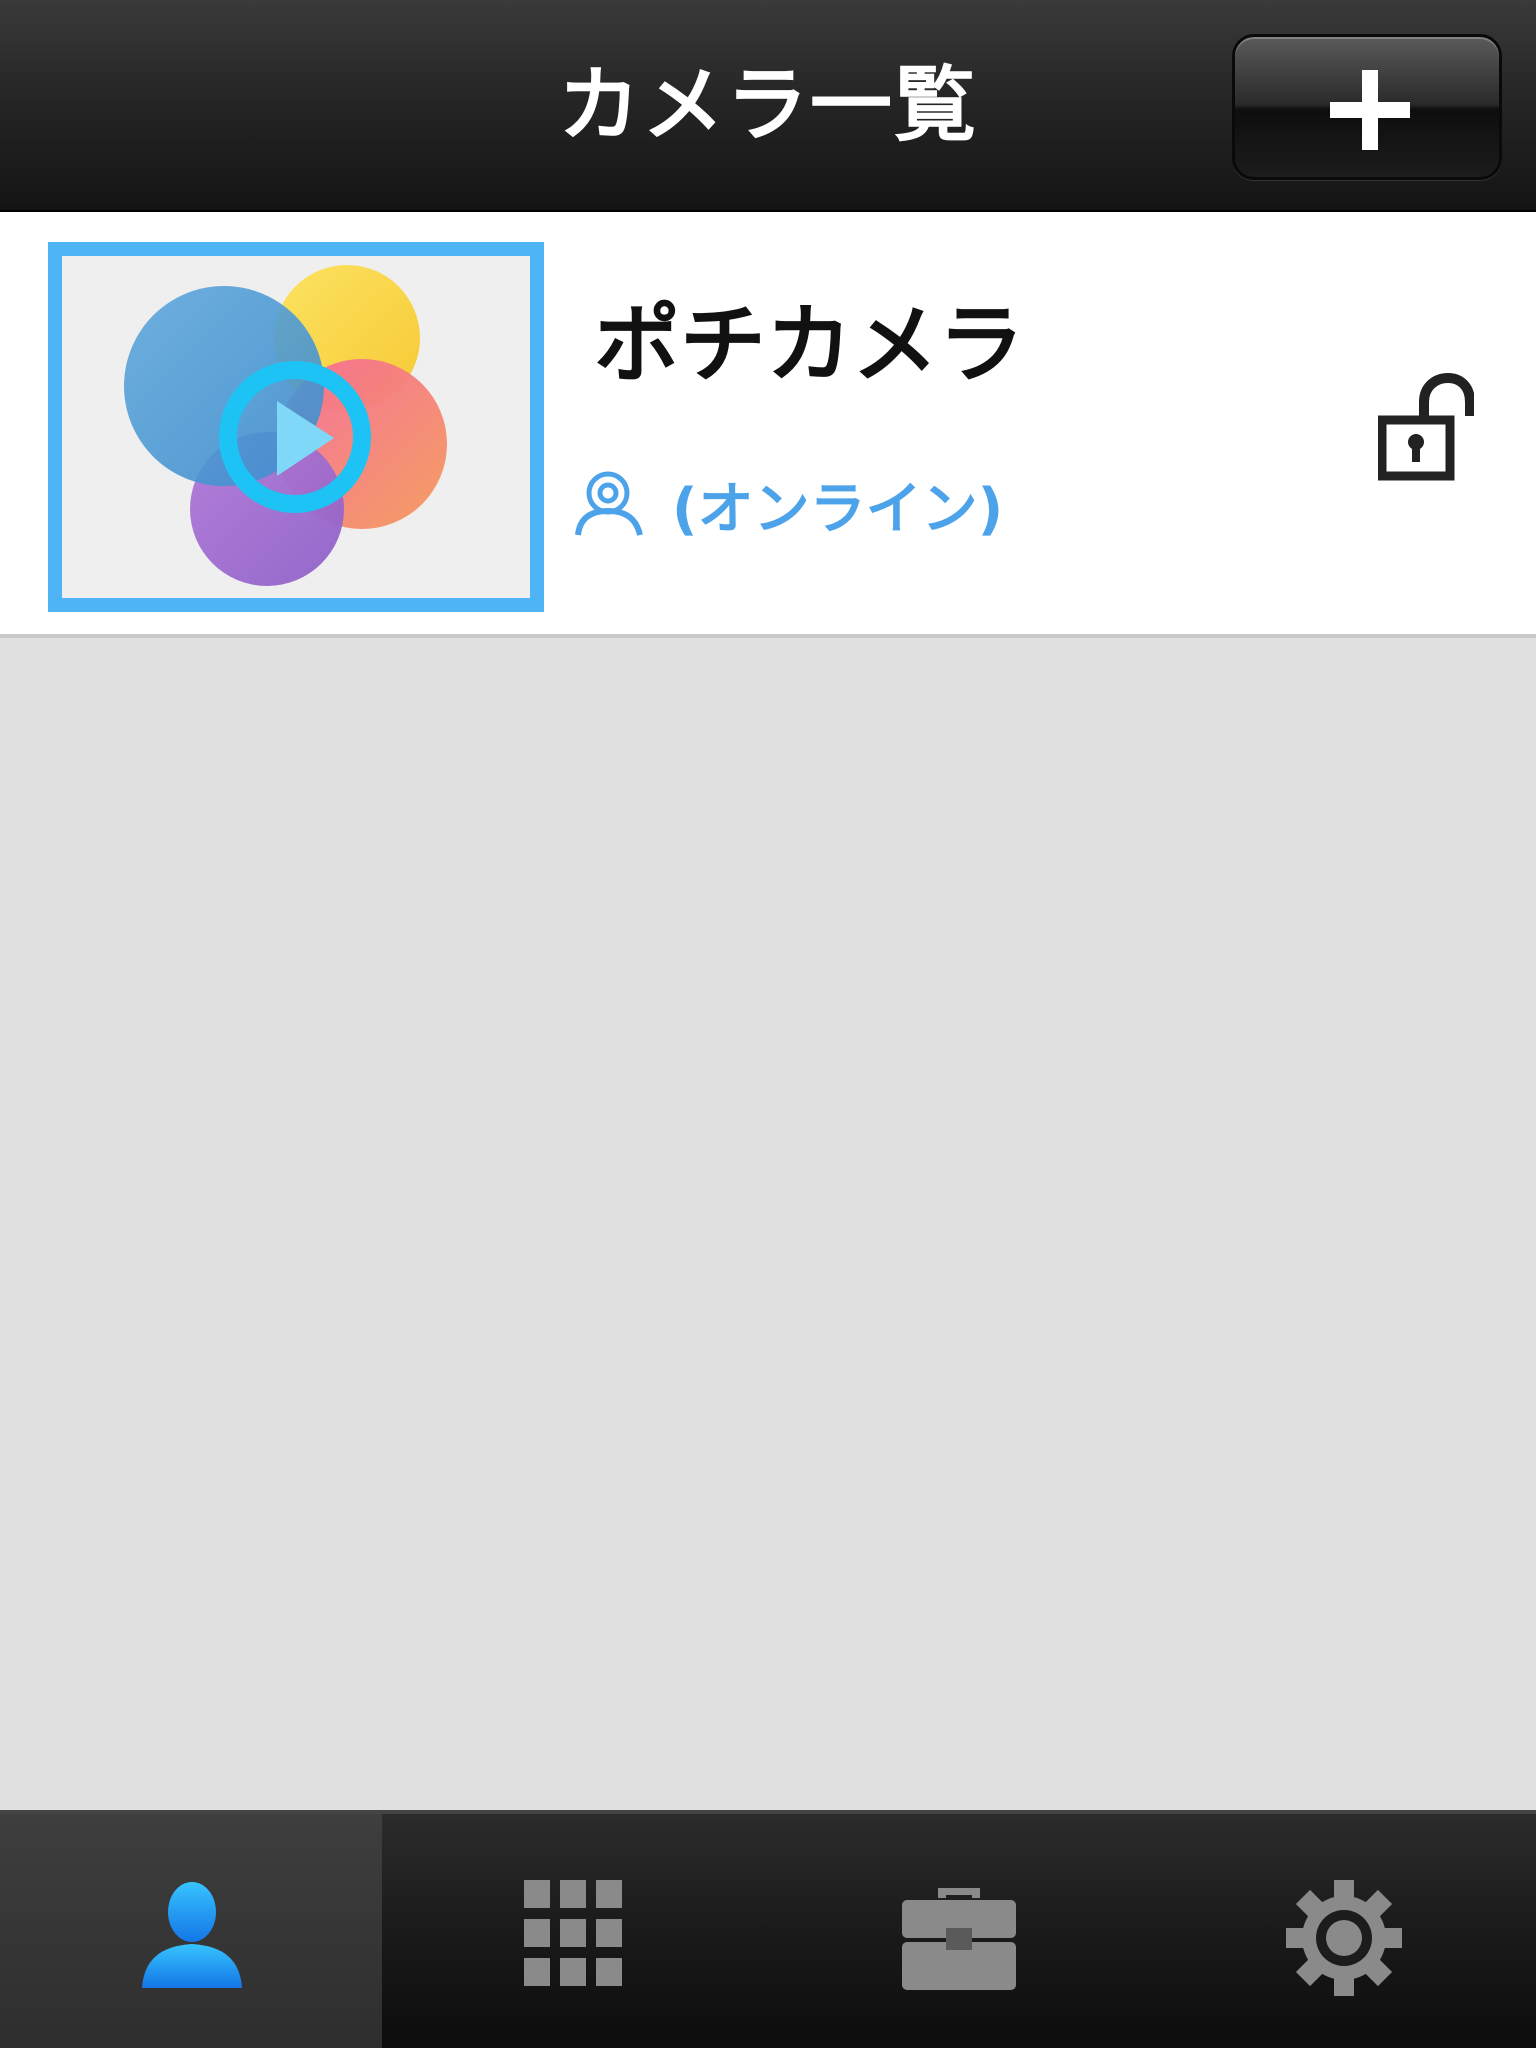 Image resolution: width=1536 pixels, height=2048 pixels. What do you see at coordinates (609, 503) in the screenshot?
I see `user-webcam-icon` at bounding box center [609, 503].